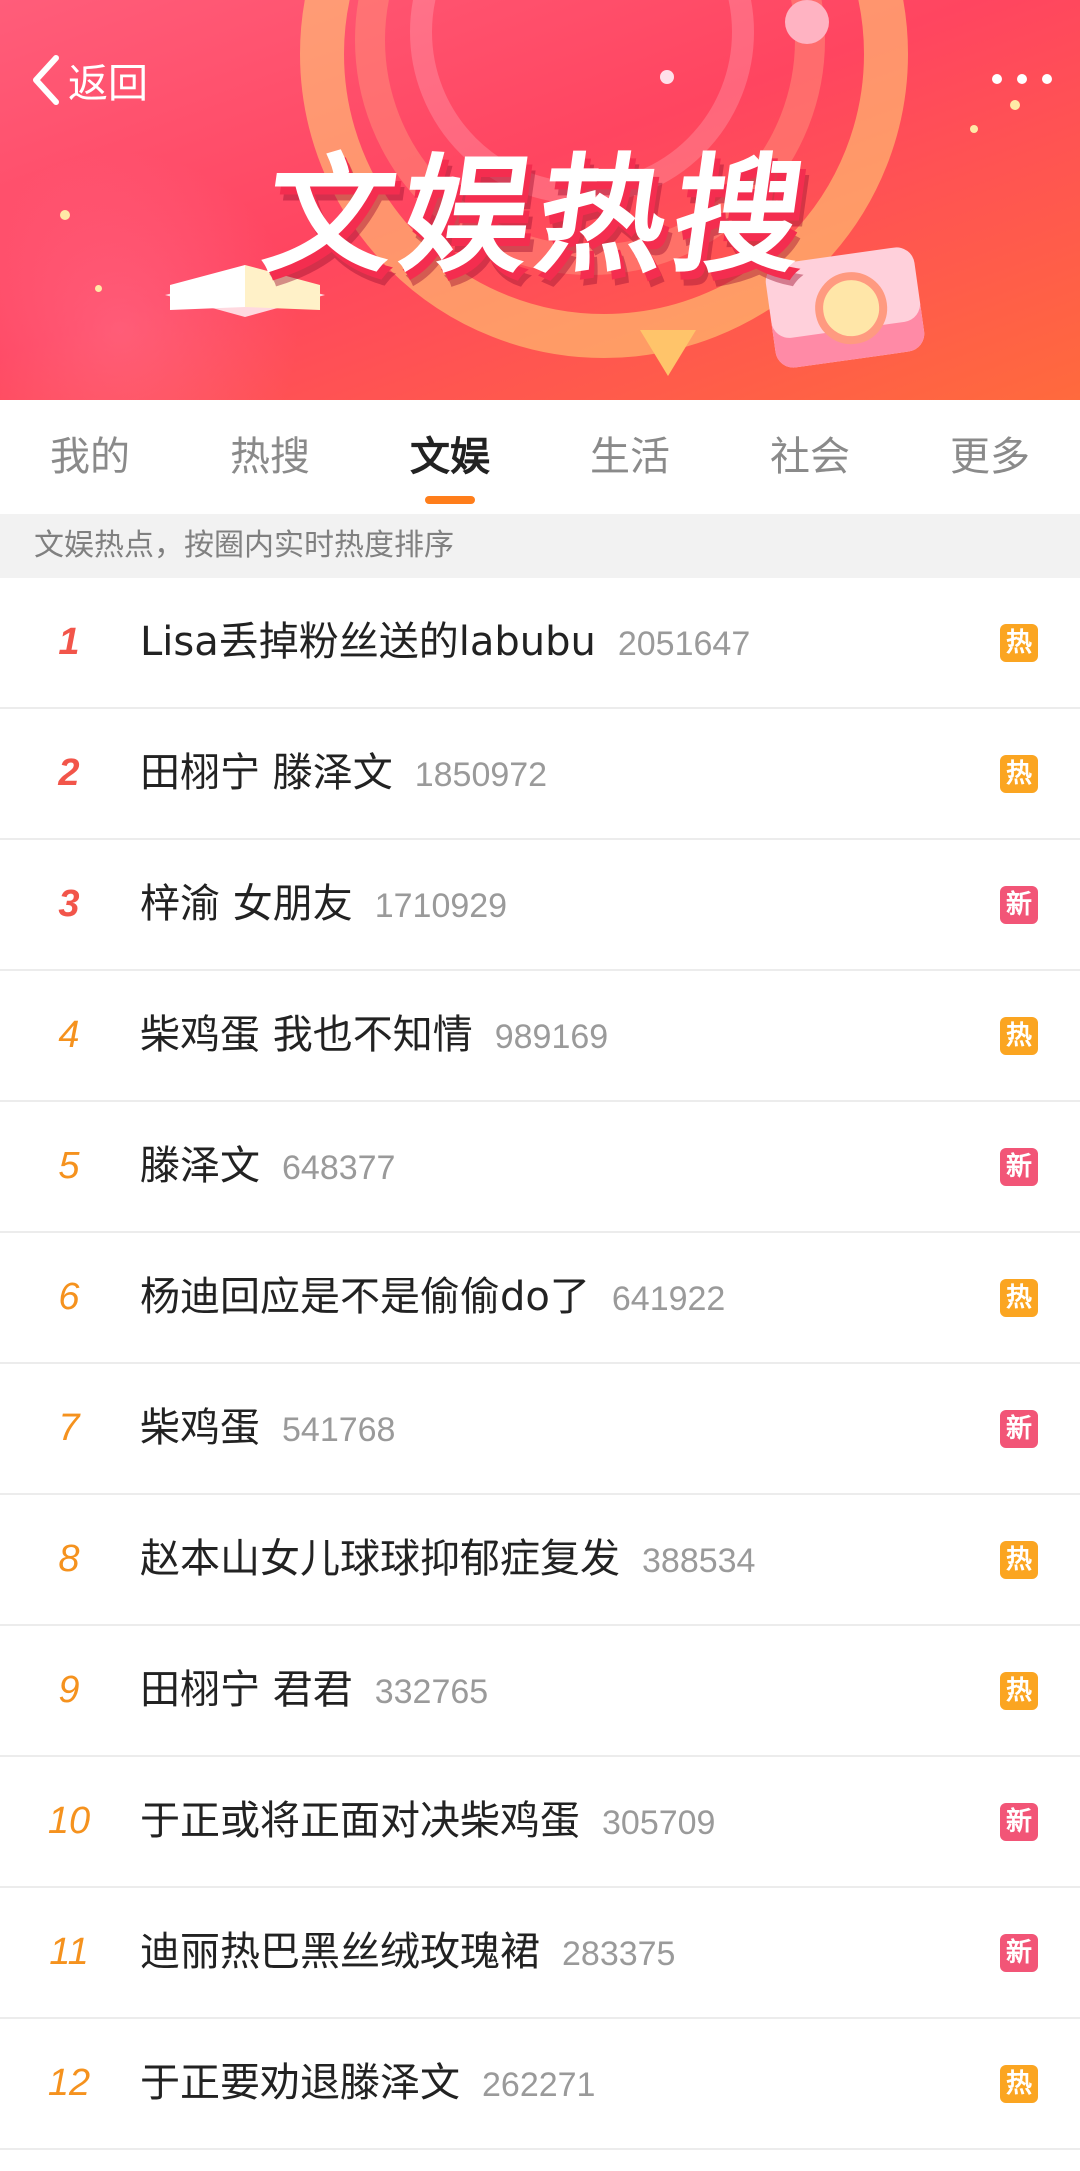 Image resolution: width=1080 pixels, height=2171 pixels. What do you see at coordinates (266, 773) in the screenshot?
I see `topic-title: 田栩宁 滕泽文` at bounding box center [266, 773].